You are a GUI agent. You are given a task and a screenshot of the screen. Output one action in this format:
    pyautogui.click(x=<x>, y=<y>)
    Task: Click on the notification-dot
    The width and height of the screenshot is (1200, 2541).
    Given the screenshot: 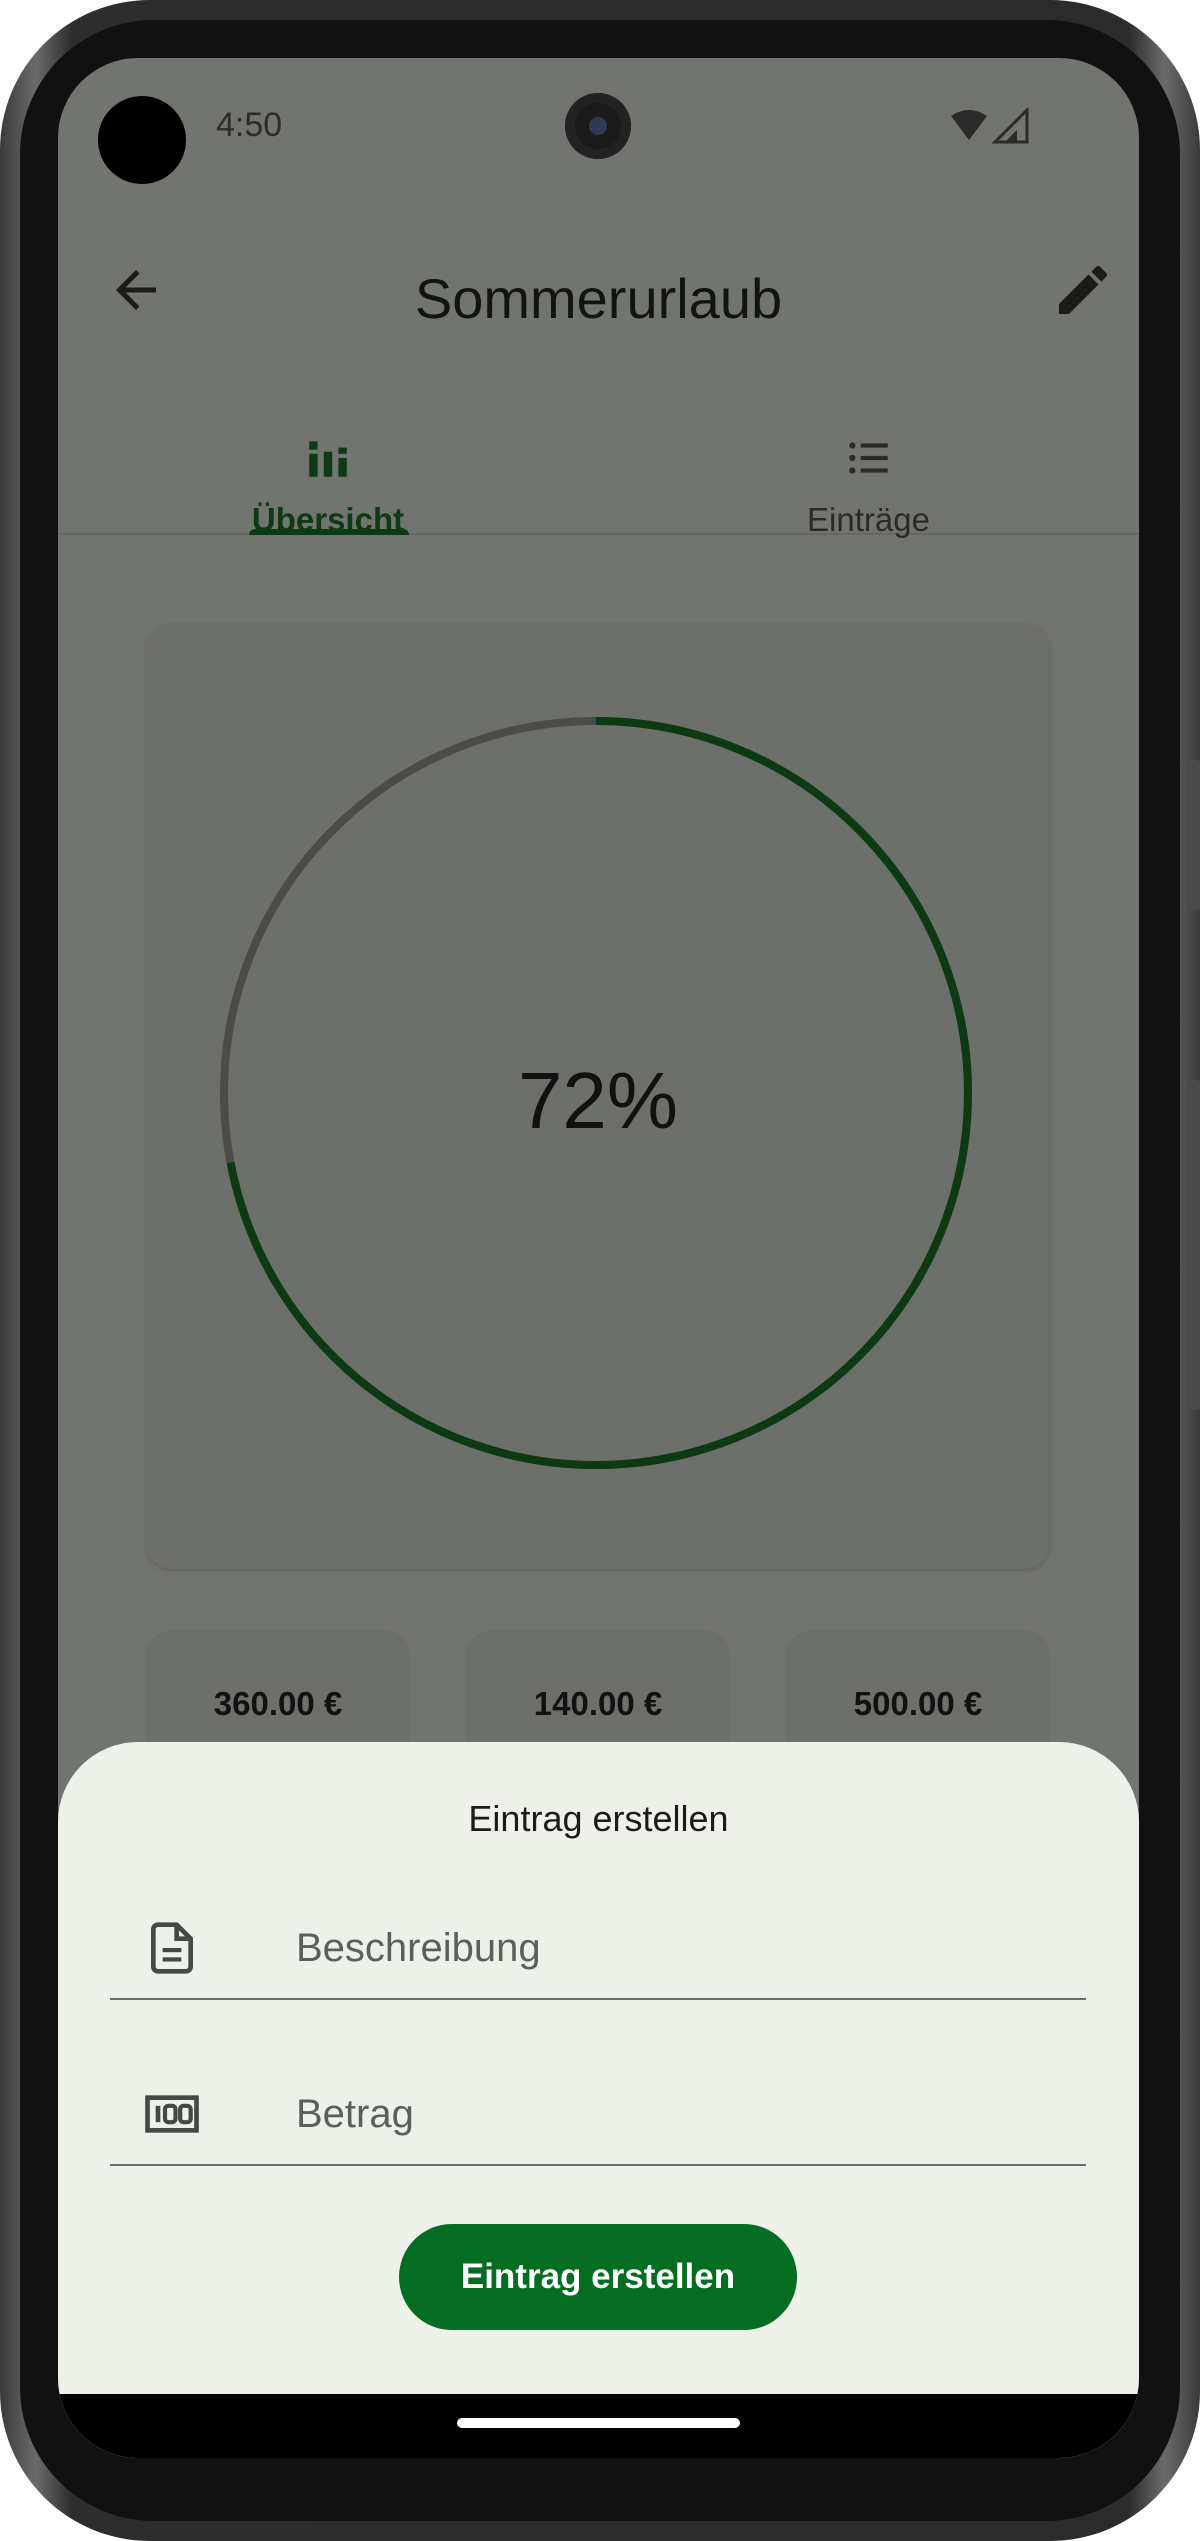 What is the action you would take?
    pyautogui.click(x=142, y=140)
    